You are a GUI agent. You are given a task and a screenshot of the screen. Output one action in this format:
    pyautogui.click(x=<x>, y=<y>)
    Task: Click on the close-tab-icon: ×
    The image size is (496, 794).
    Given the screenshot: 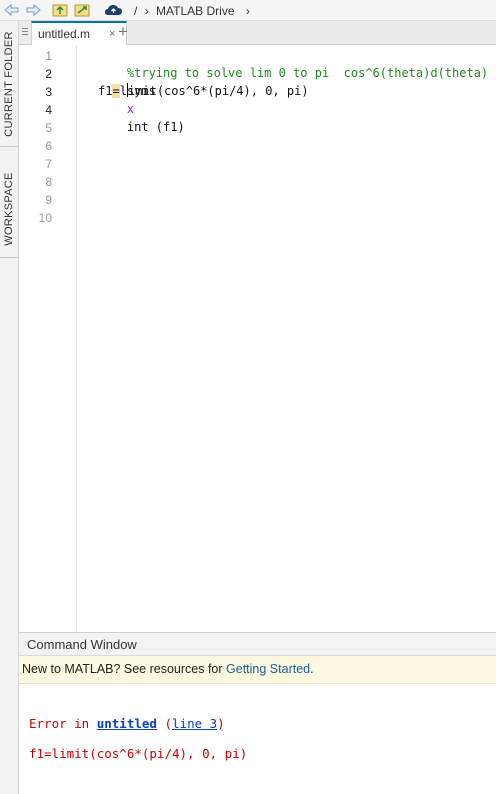 What is the action you would take?
    pyautogui.click(x=112, y=34)
    